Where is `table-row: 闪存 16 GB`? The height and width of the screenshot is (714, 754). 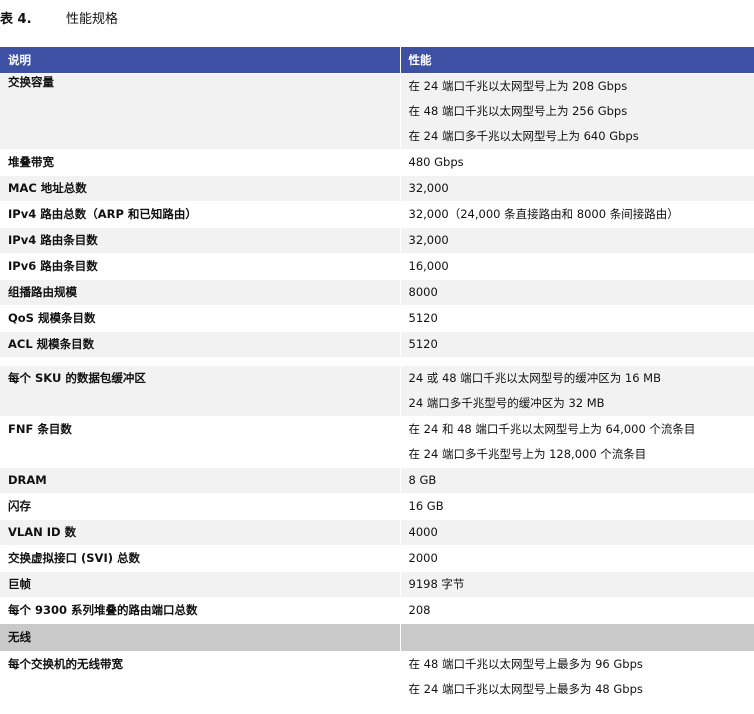 table-row: 闪存 16 GB is located at coordinates (377, 506).